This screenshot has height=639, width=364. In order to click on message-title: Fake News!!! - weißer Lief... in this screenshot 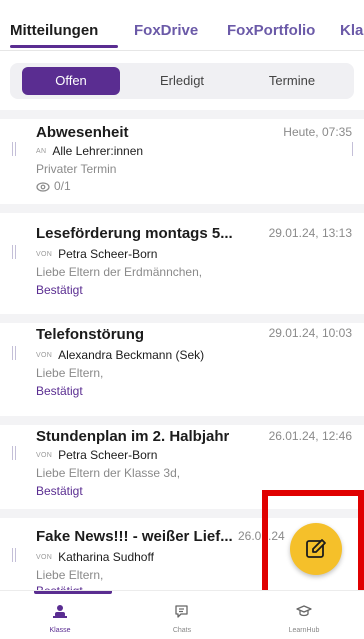, I will do `click(134, 536)`.